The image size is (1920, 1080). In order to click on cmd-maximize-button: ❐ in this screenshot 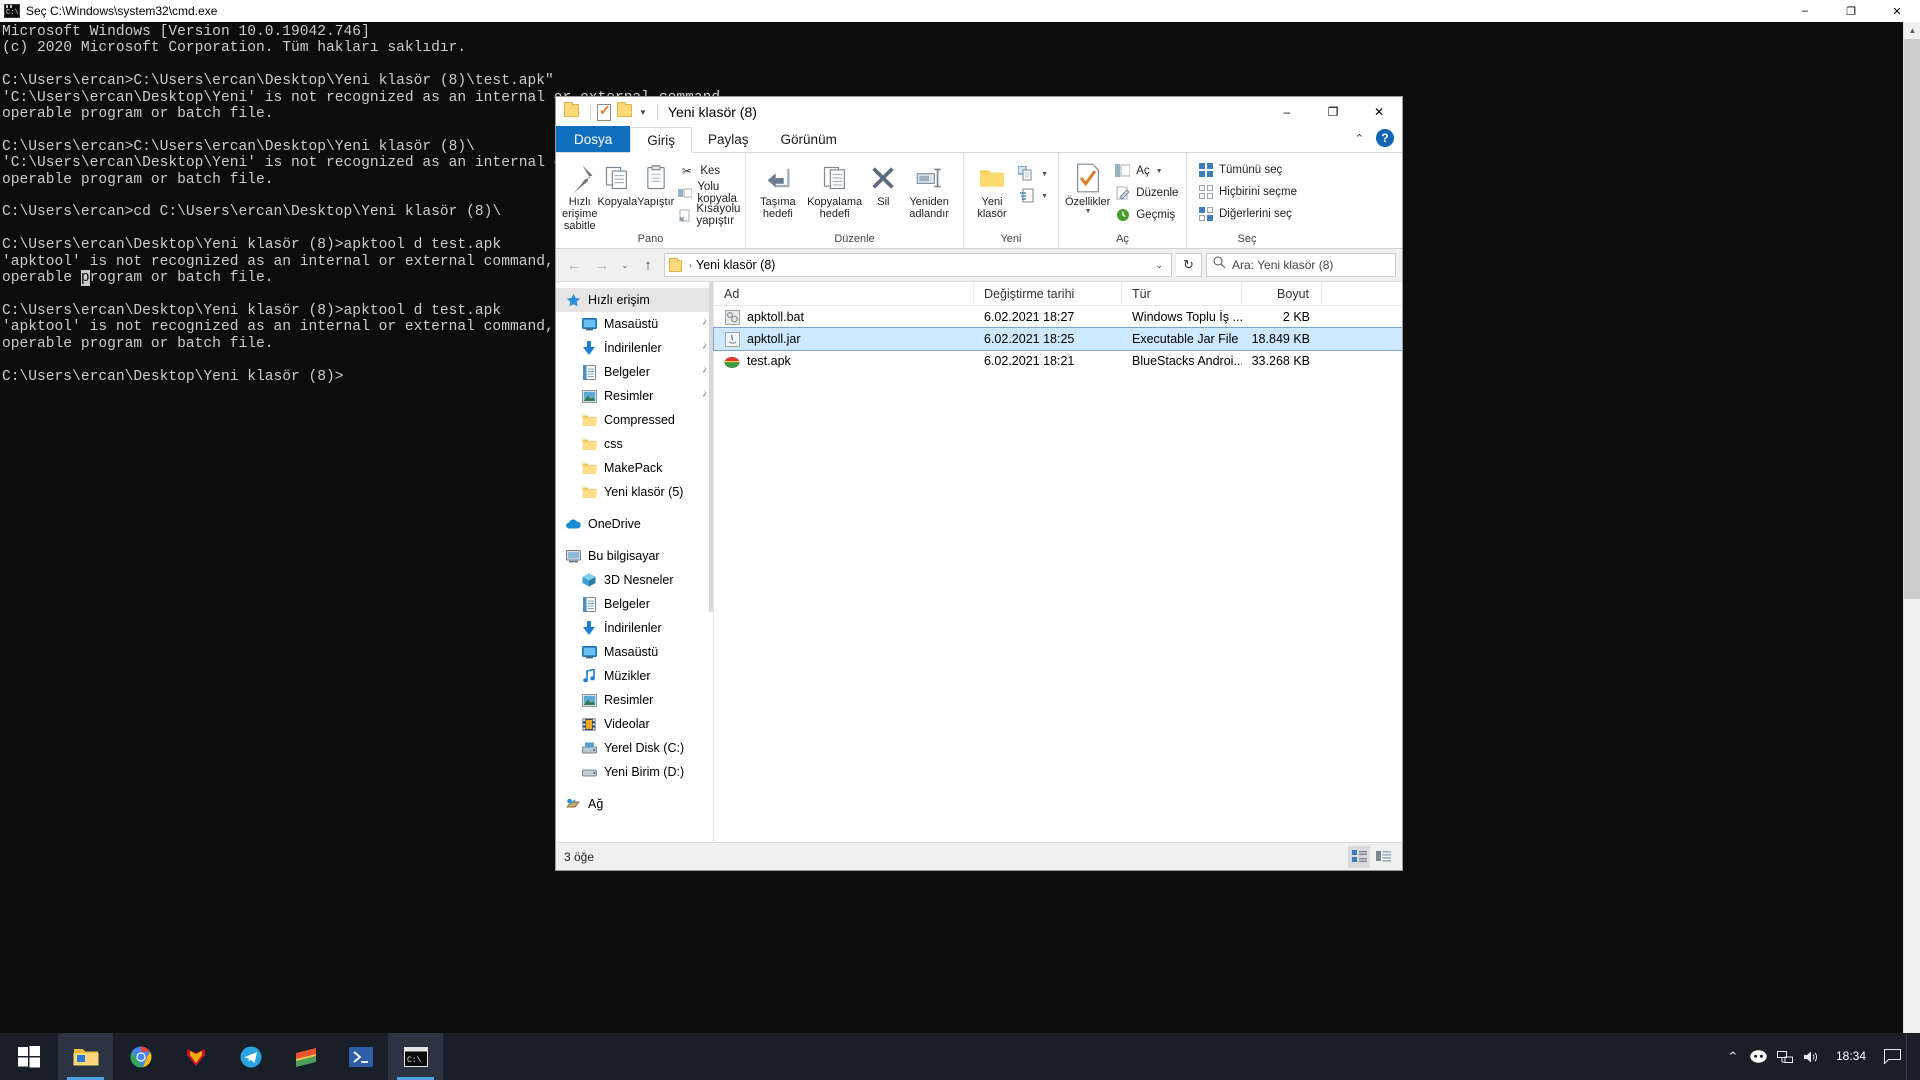, I will do `click(1851, 11)`.